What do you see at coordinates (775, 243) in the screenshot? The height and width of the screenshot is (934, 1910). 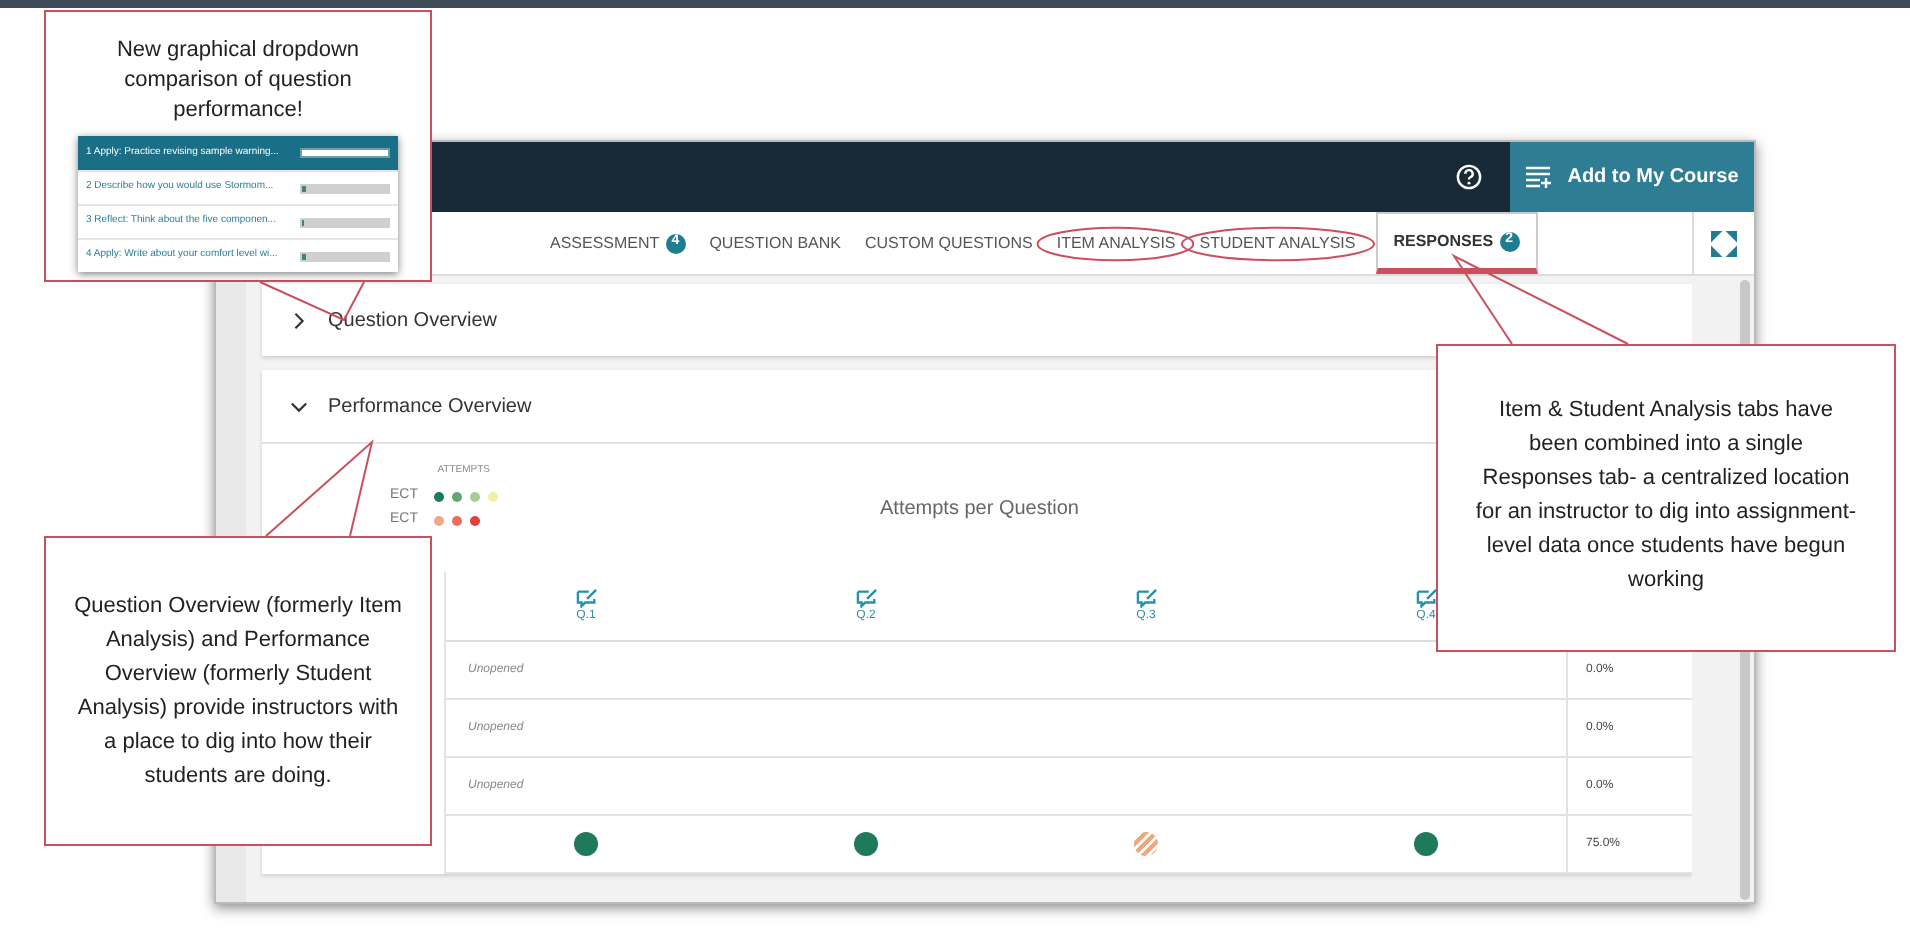 I see `tab: QUESTION BANK` at bounding box center [775, 243].